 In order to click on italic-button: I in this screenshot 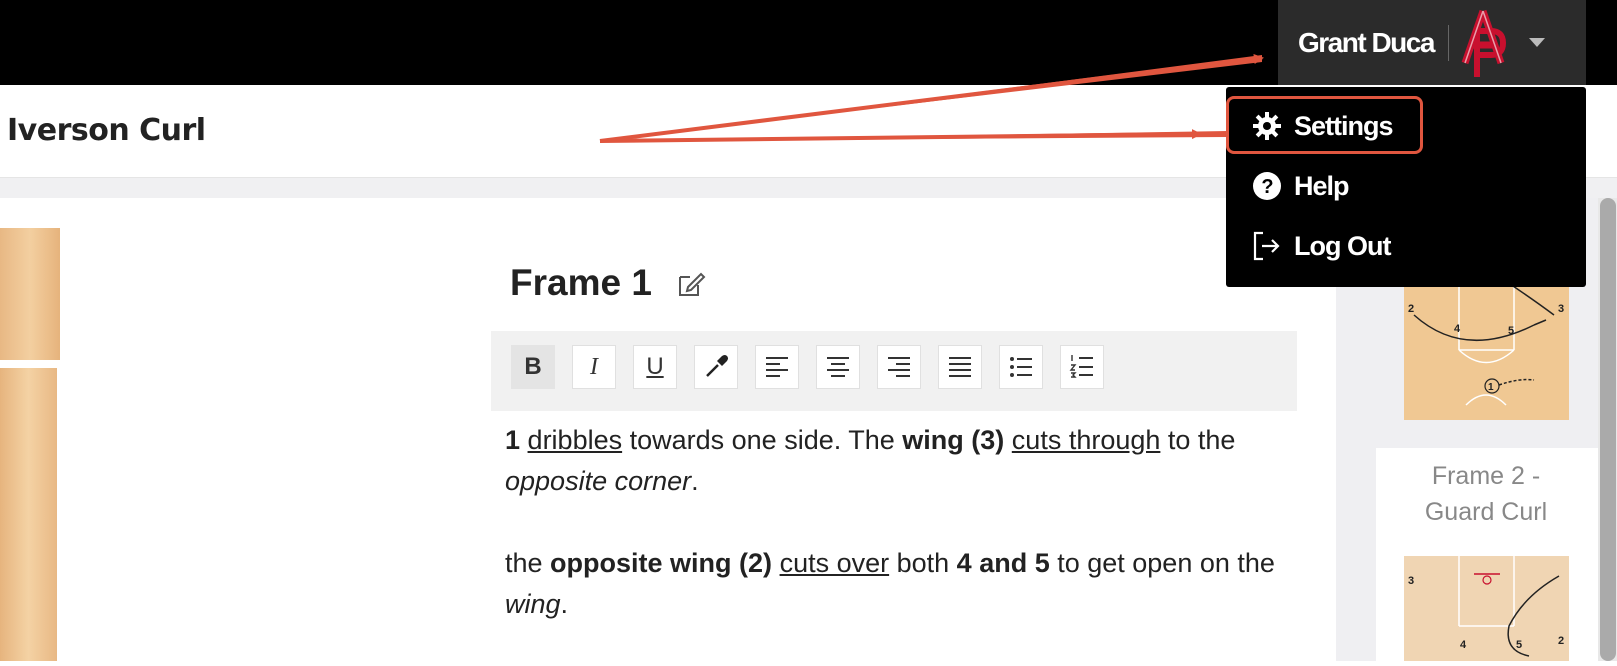, I will do `click(594, 367)`.